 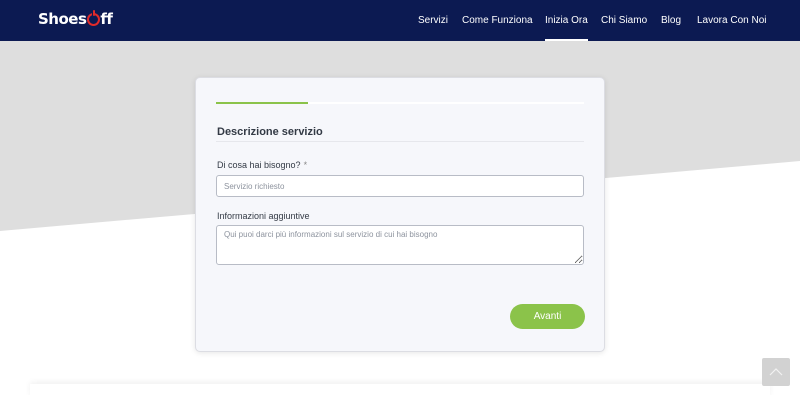 What do you see at coordinates (731, 20) in the screenshot?
I see `nav-lavora-con-noi: Lavora Con Noi` at bounding box center [731, 20].